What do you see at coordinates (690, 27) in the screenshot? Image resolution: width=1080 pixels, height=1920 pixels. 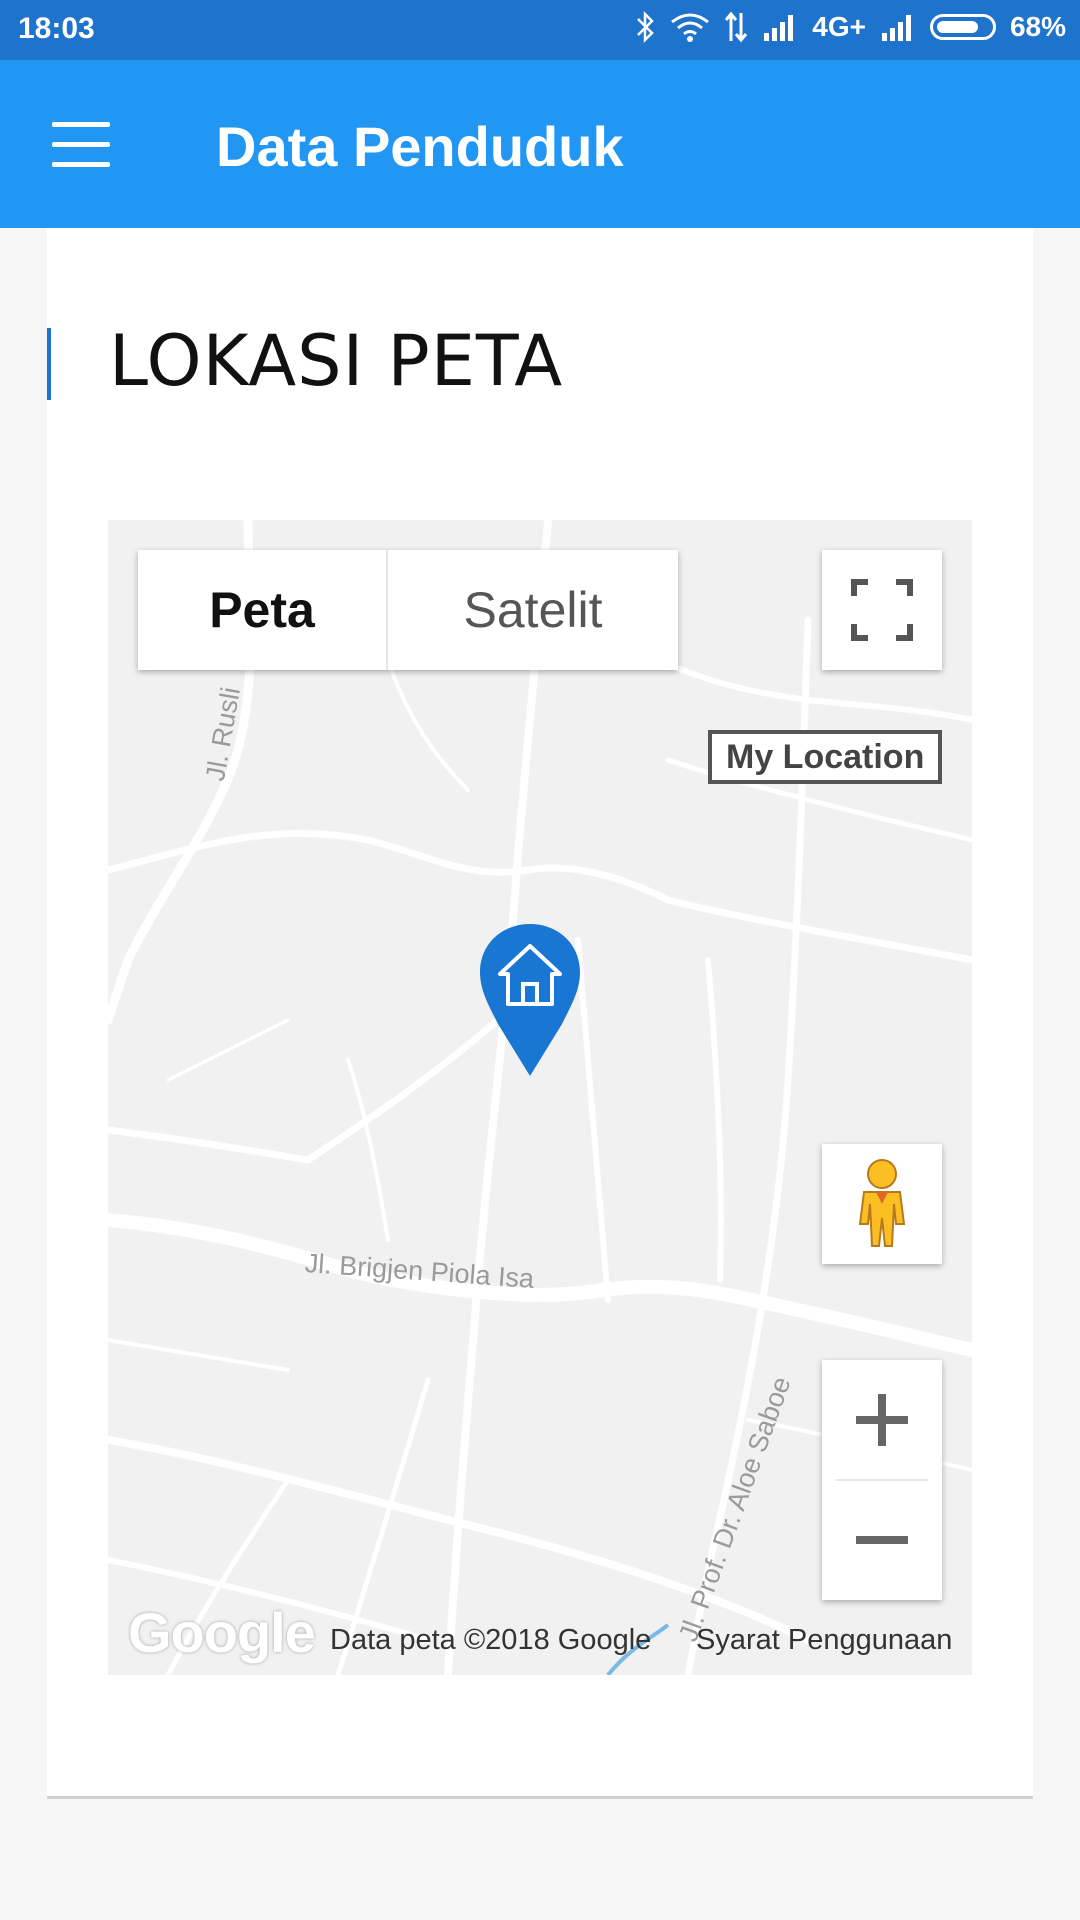 I see `wifi-icon` at bounding box center [690, 27].